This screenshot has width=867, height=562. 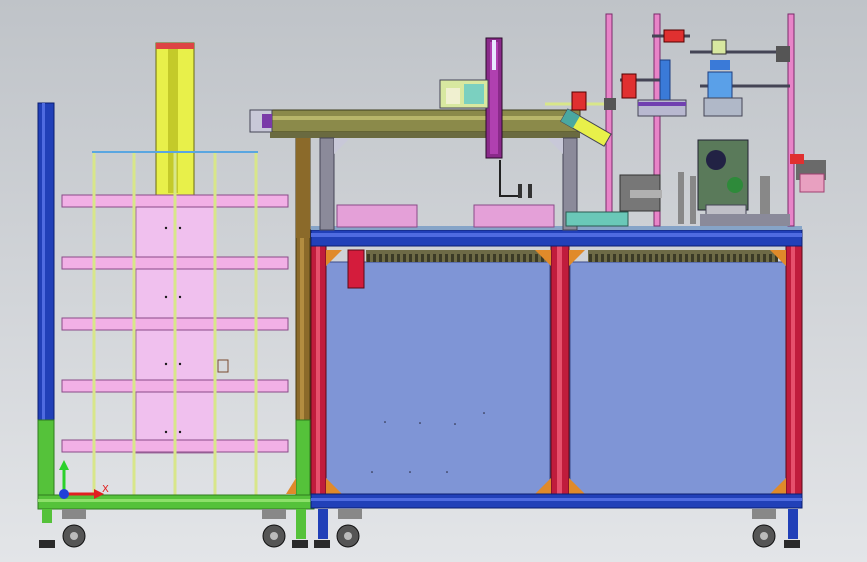 I want to click on tray-left, so click(x=377, y=216).